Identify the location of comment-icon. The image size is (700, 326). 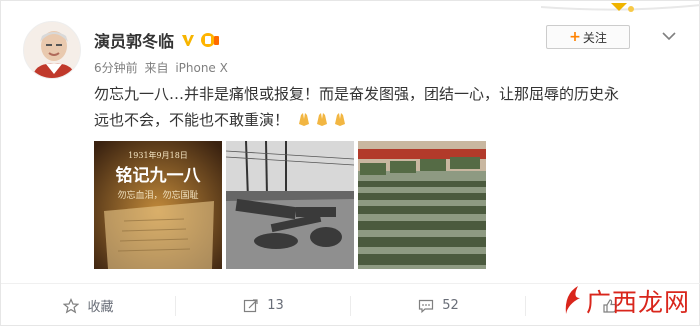
(426, 306).